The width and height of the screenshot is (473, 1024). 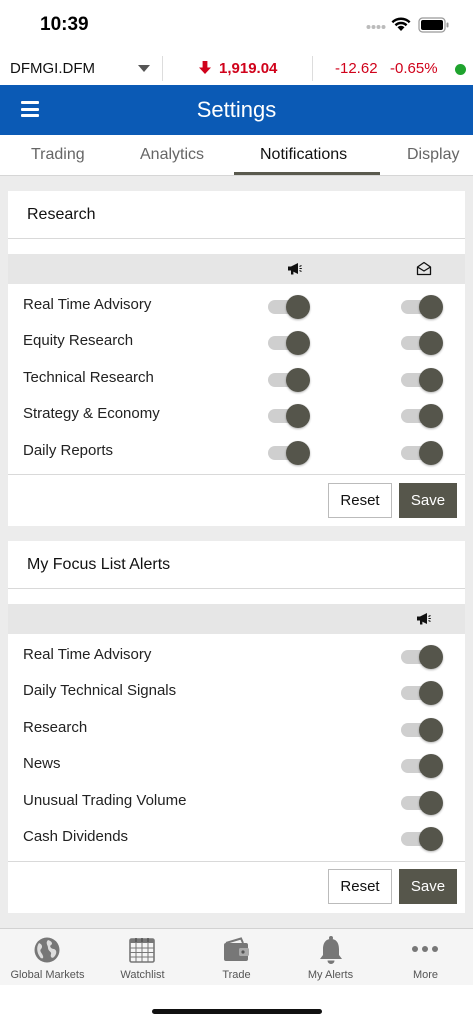 What do you see at coordinates (356, 68) in the screenshot?
I see `index-change: -12.62` at bounding box center [356, 68].